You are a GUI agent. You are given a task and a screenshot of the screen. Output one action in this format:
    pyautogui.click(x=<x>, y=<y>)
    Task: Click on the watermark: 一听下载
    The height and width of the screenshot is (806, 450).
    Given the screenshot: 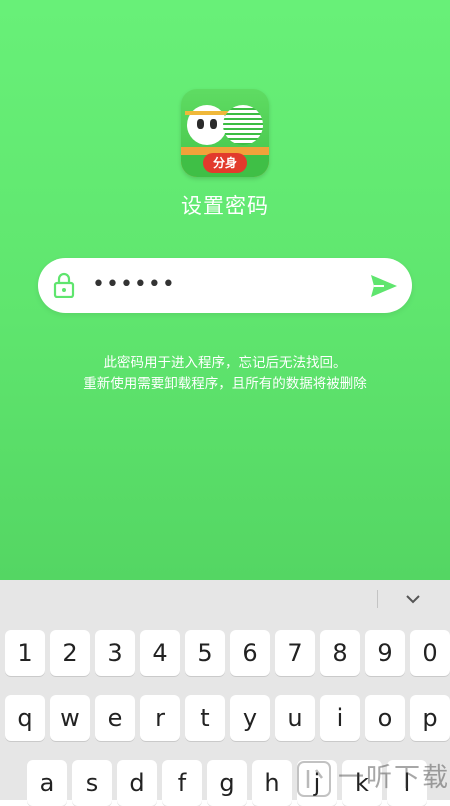 What is the action you would take?
    pyautogui.click(x=373, y=778)
    